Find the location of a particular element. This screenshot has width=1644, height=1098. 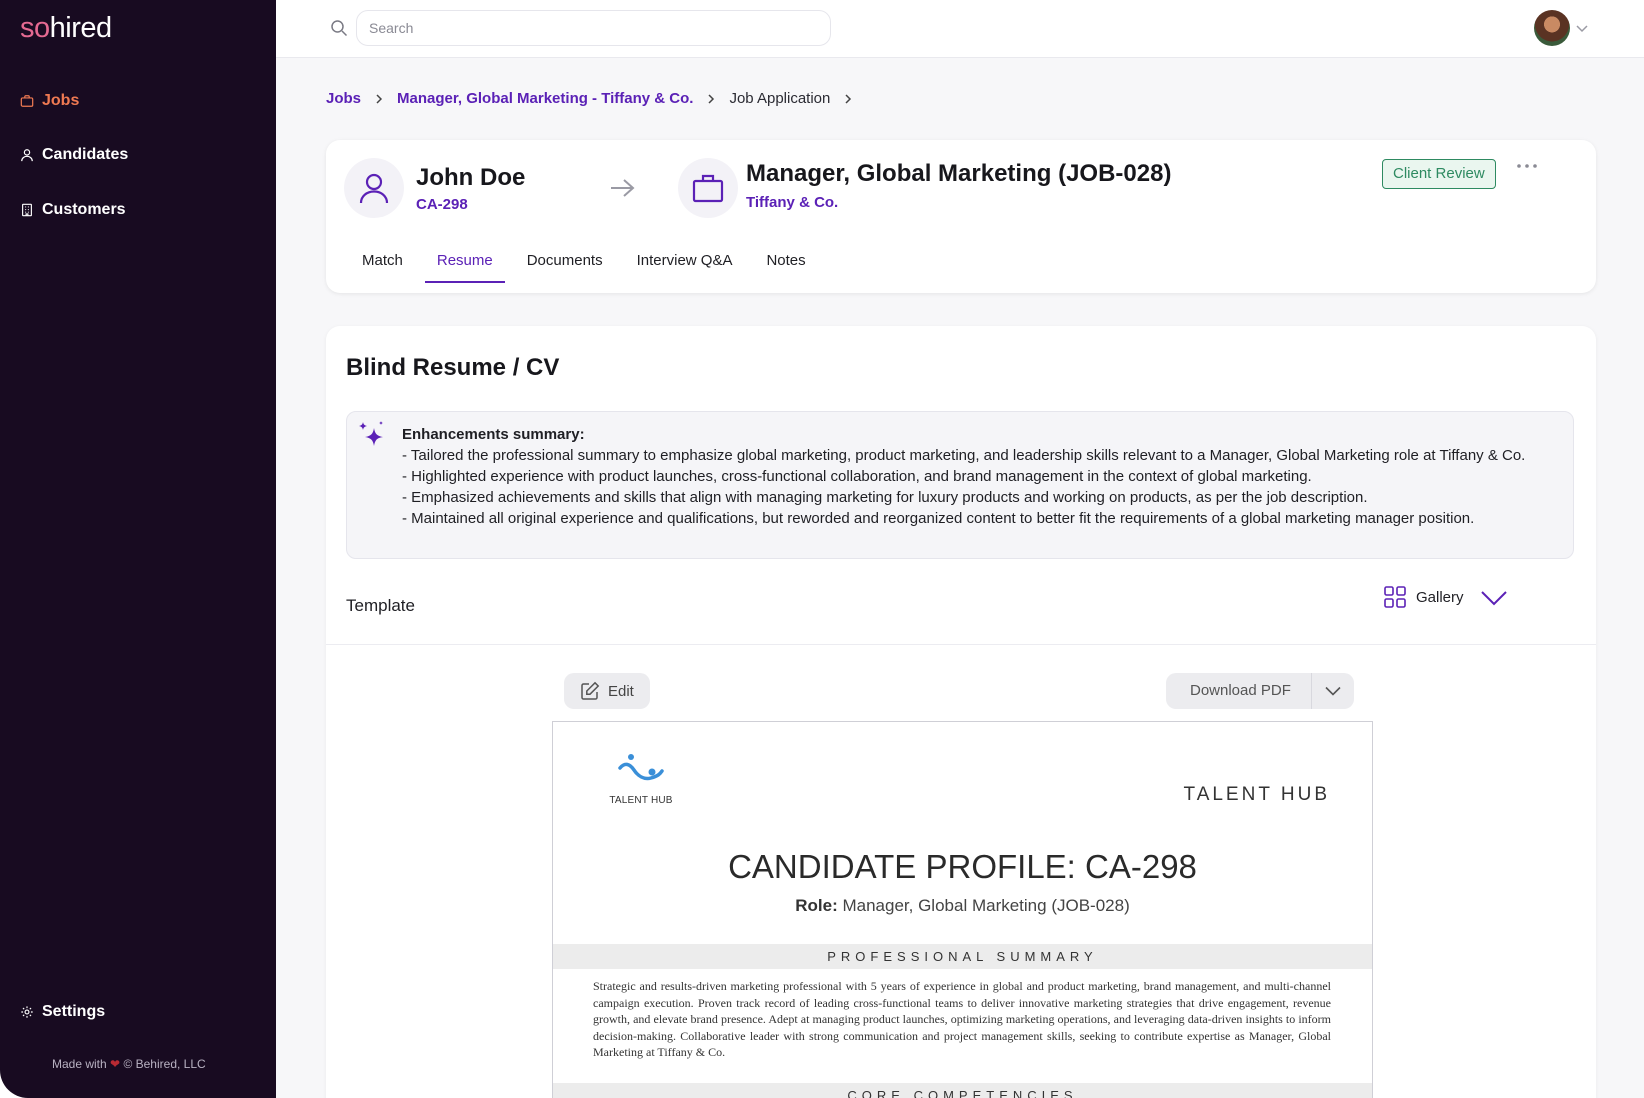

tab-notes: Notes is located at coordinates (785, 265).